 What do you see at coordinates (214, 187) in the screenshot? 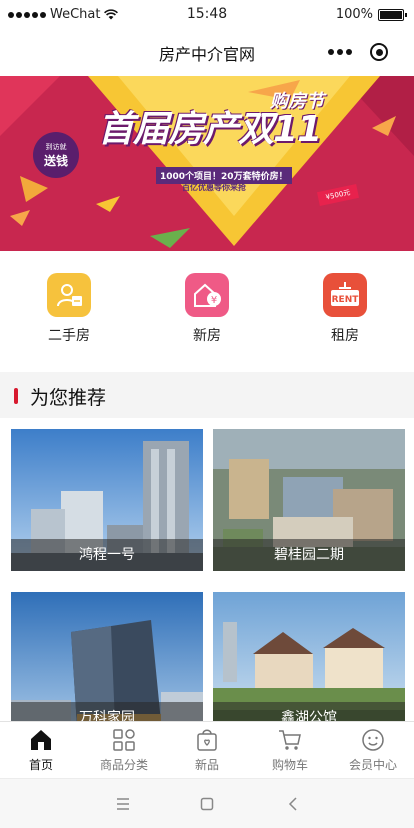
I see `banner-tagline: 百亿优惠等你来抢` at bounding box center [214, 187].